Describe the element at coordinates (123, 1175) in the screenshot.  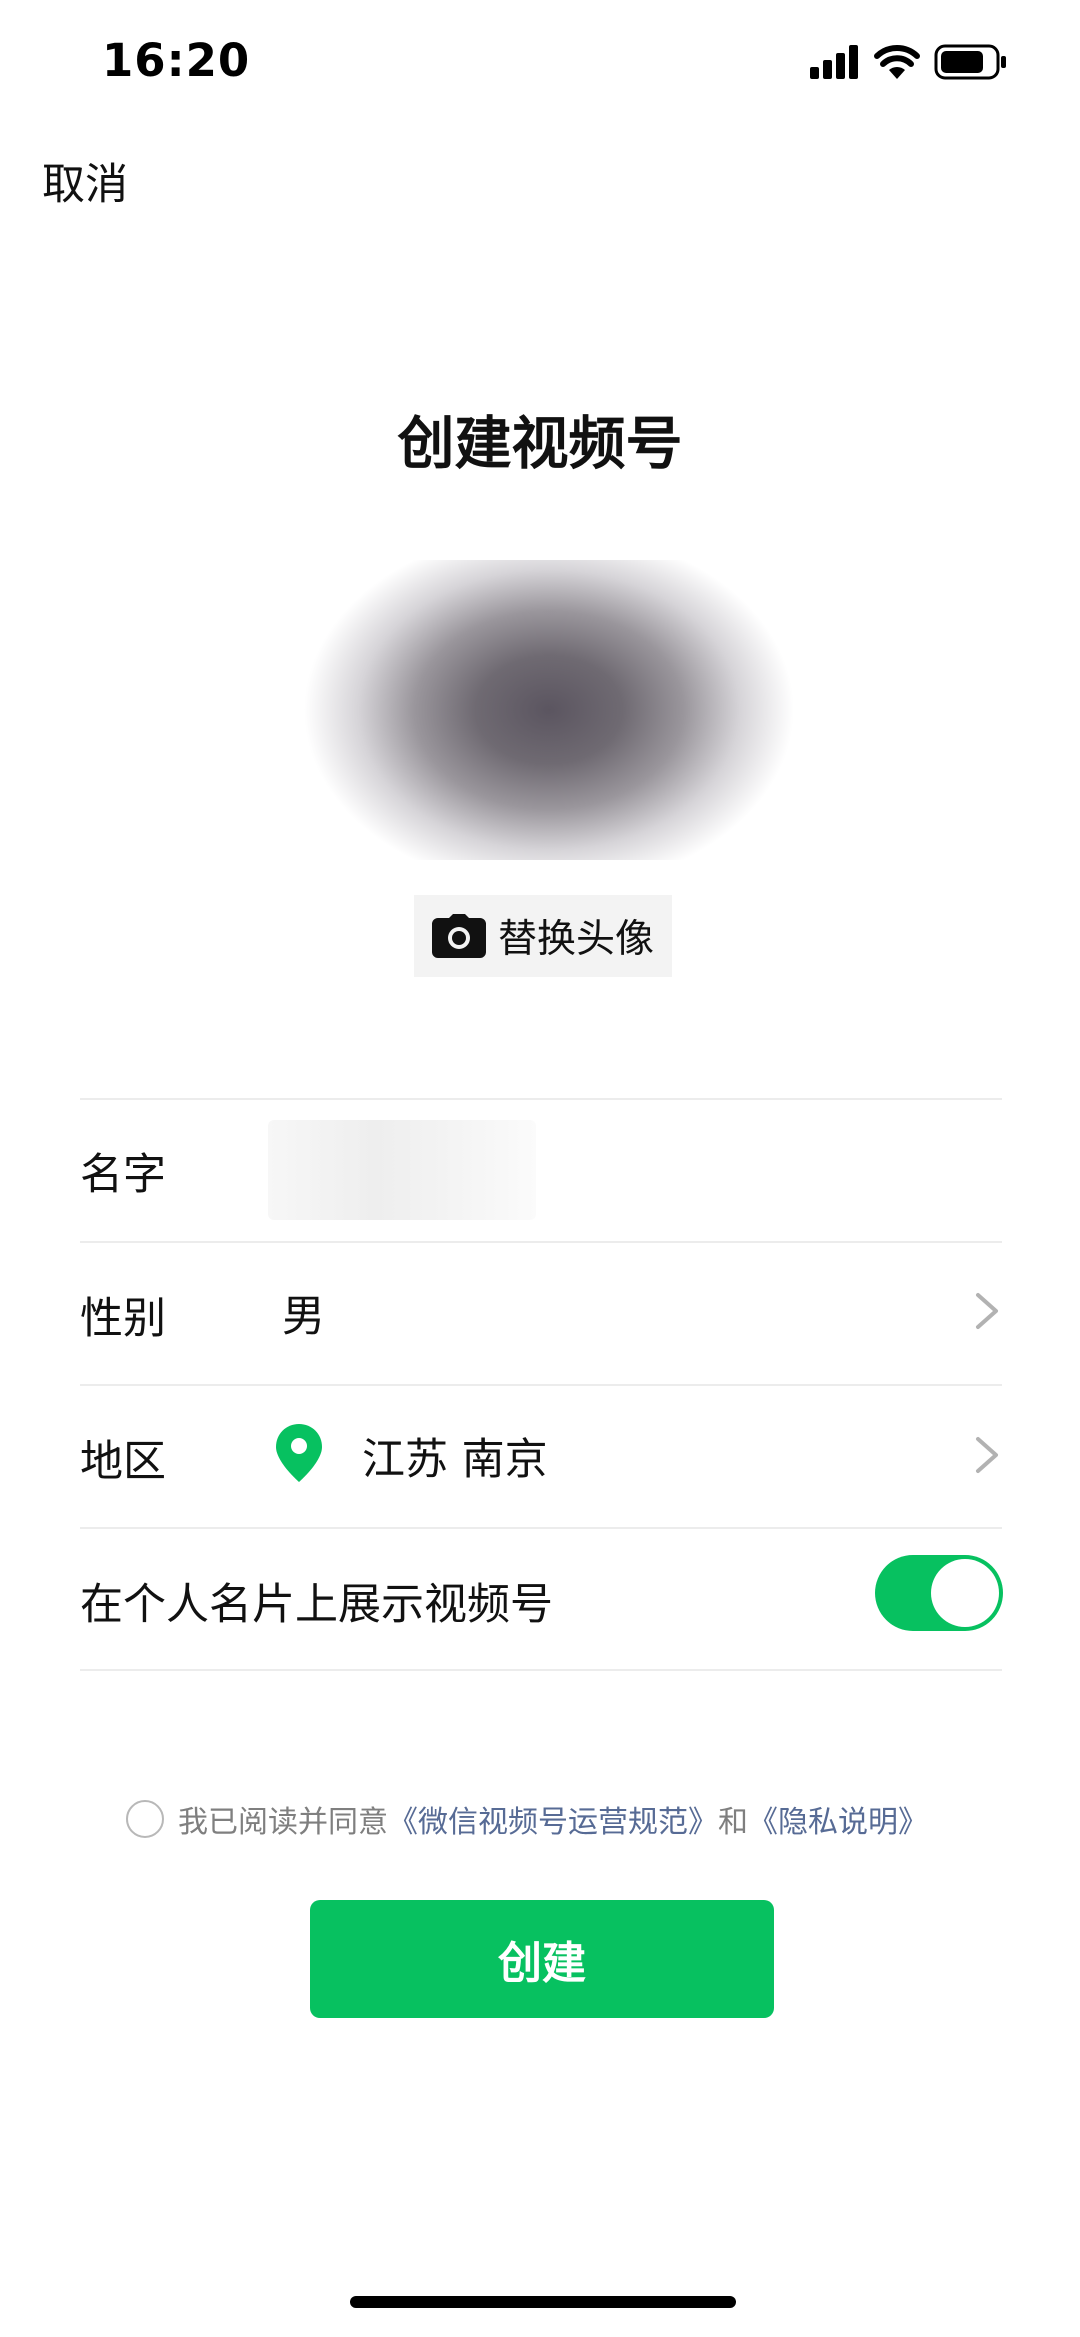
I see `name-label: 名字` at that location.